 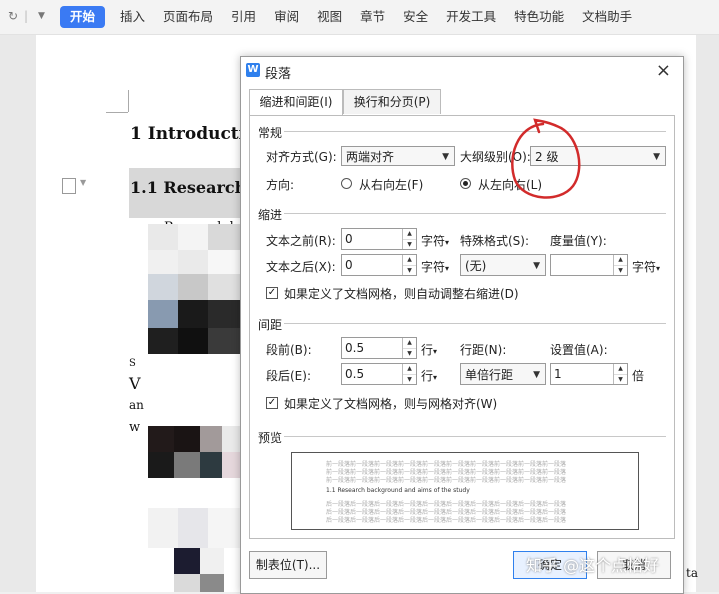 What do you see at coordinates (663, 70) in the screenshot?
I see `close-icon: ×` at bounding box center [663, 70].